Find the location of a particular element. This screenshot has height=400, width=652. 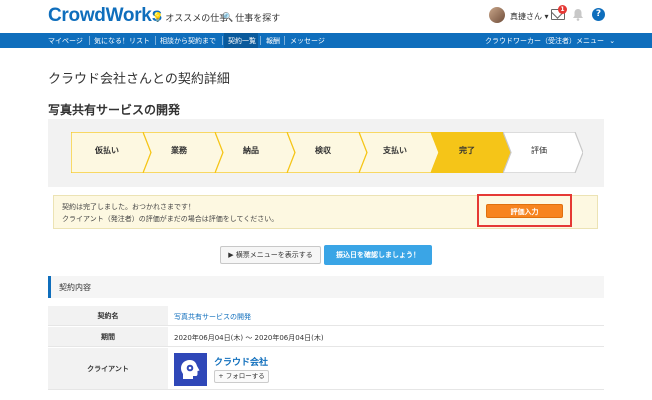

table-row: クライアント クラウド会社 + フォローする is located at coordinates (326, 369).